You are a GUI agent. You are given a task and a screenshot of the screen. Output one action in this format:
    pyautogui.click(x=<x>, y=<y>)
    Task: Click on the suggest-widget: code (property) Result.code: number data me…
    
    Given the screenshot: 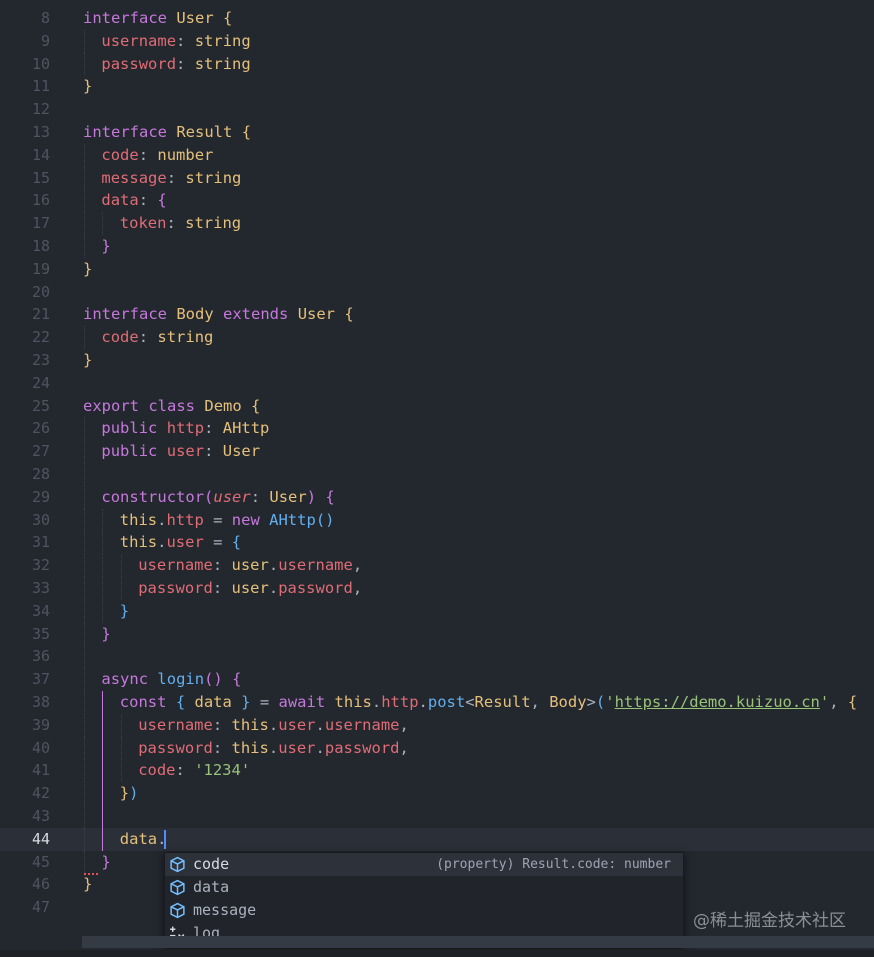 What is the action you would take?
    pyautogui.click(x=424, y=900)
    